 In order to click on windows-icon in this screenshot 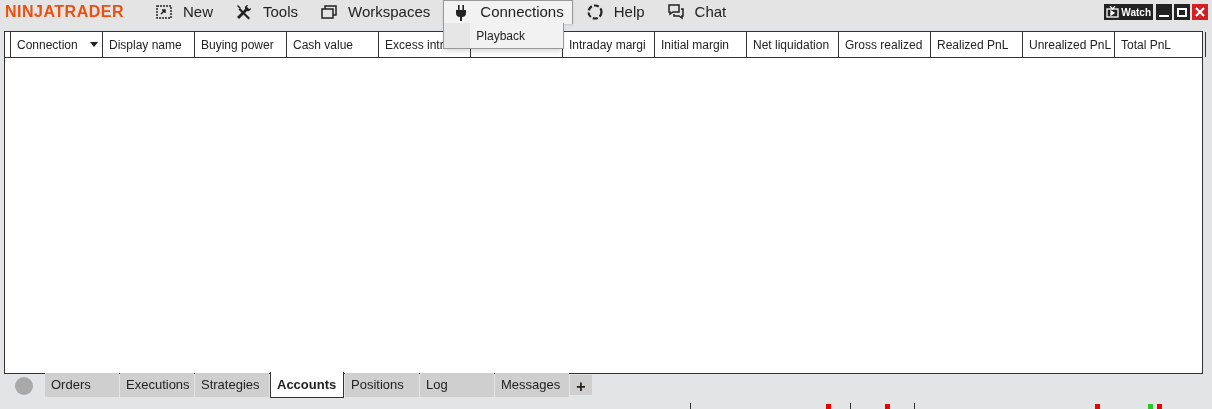, I will do `click(329, 12)`.